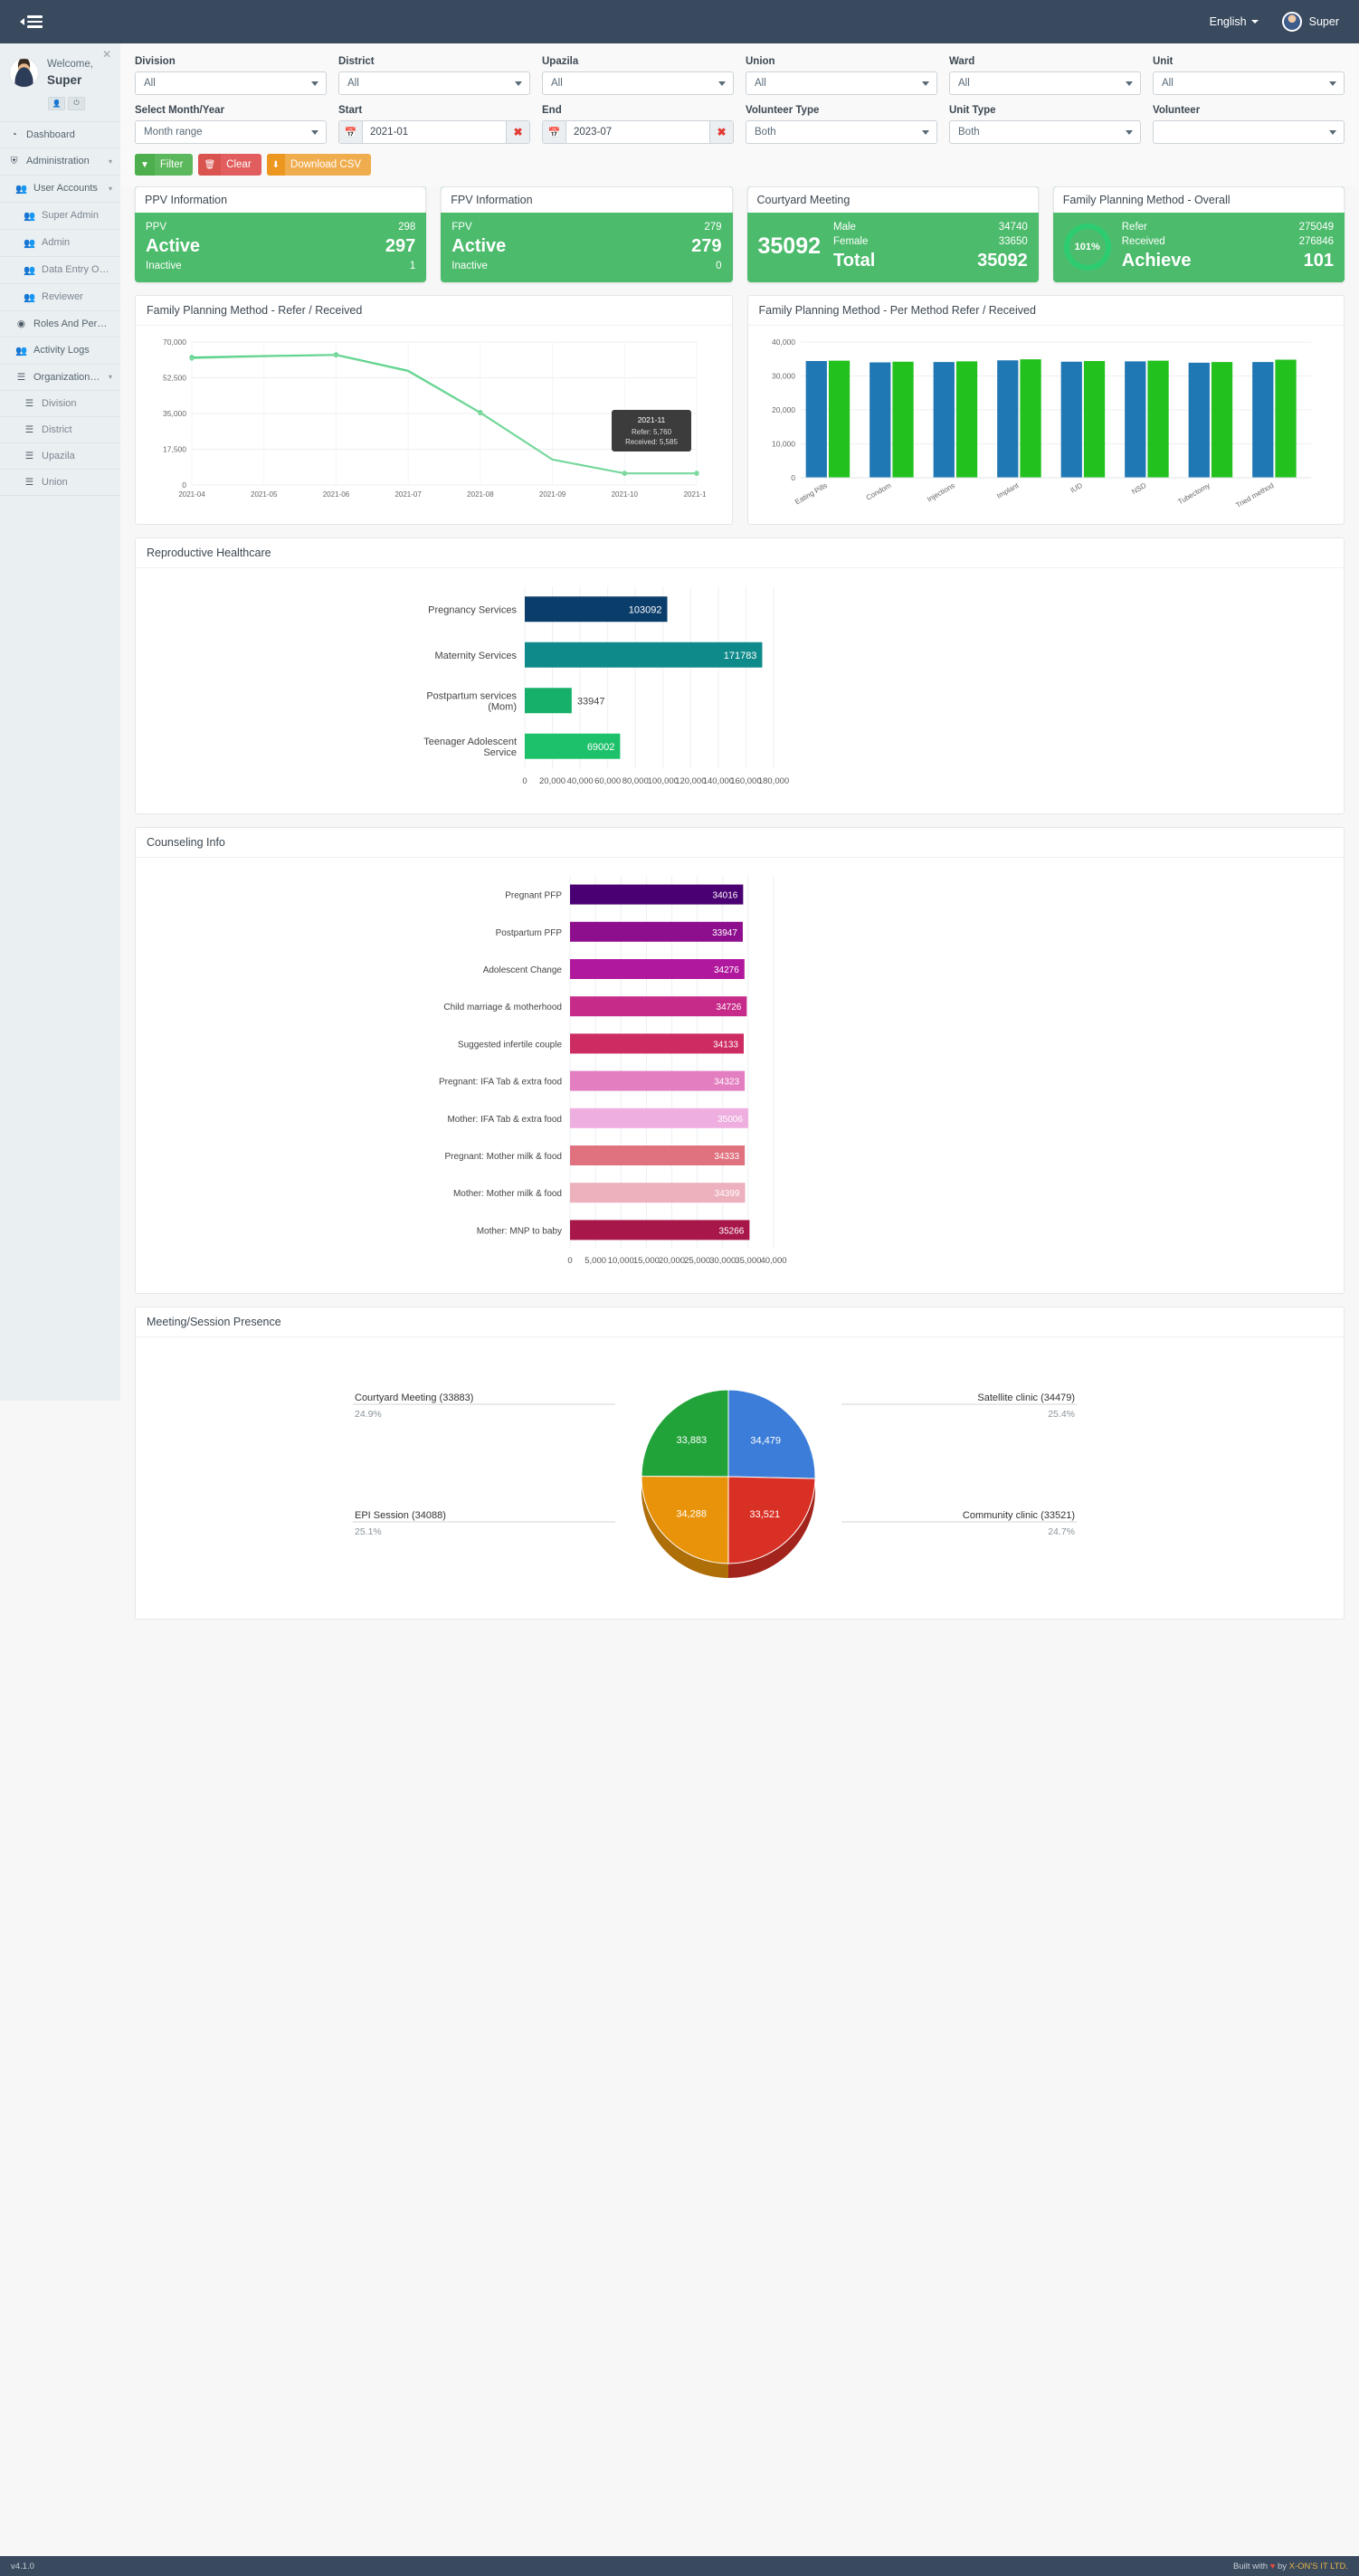 The image size is (1359, 2576). Describe the element at coordinates (732, 1231) in the screenshot. I see `svg-text: 35266` at that location.